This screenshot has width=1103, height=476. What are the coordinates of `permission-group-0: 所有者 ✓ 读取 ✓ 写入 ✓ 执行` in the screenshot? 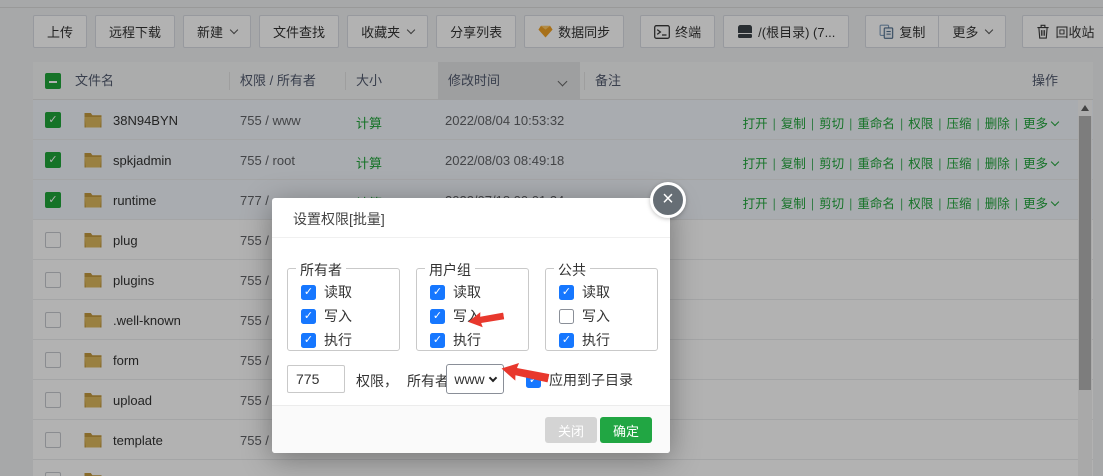 It's located at (343, 305).